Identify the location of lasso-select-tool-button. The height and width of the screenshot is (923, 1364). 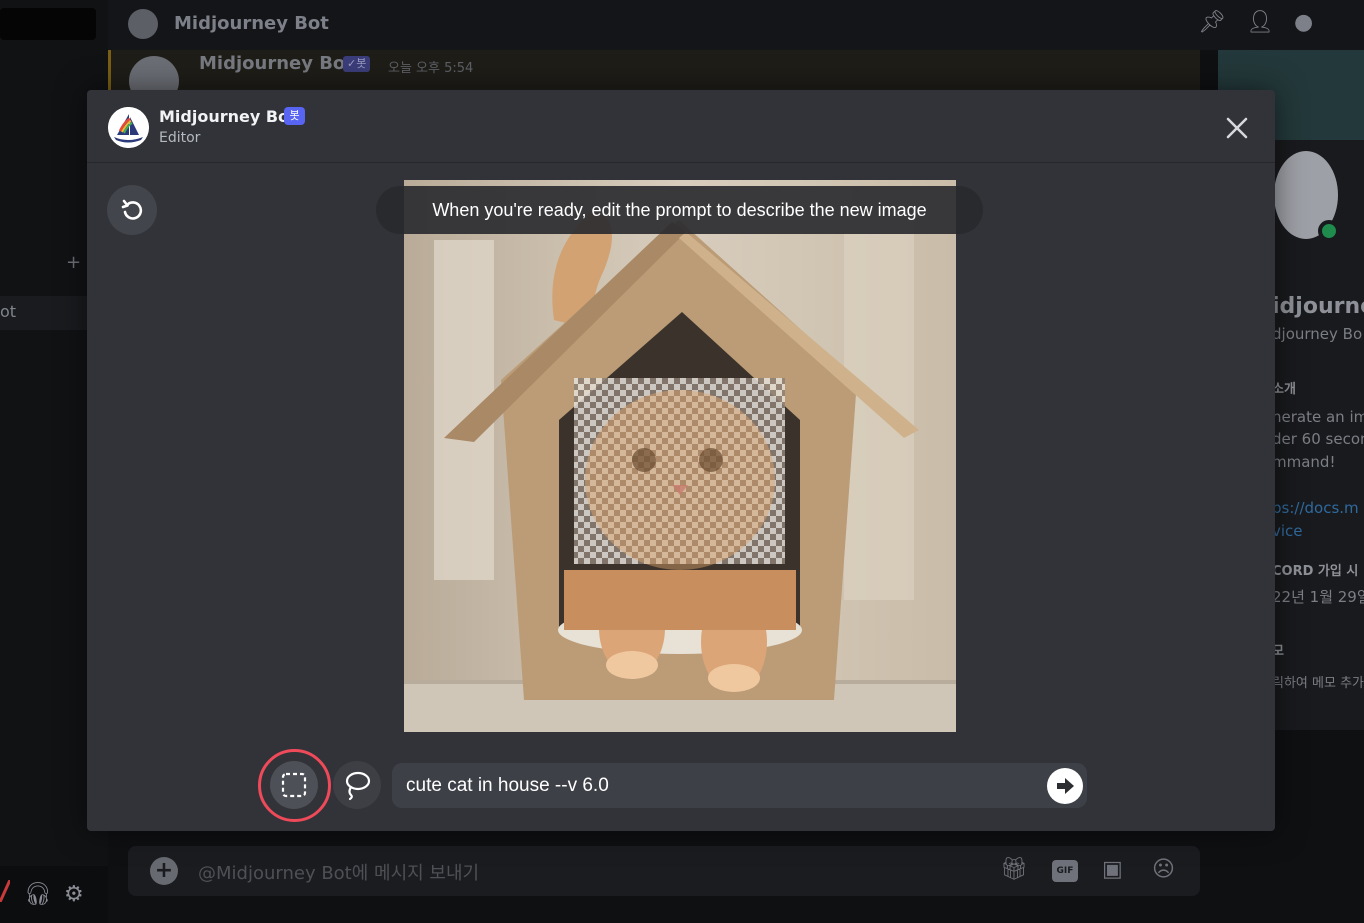
(357, 785).